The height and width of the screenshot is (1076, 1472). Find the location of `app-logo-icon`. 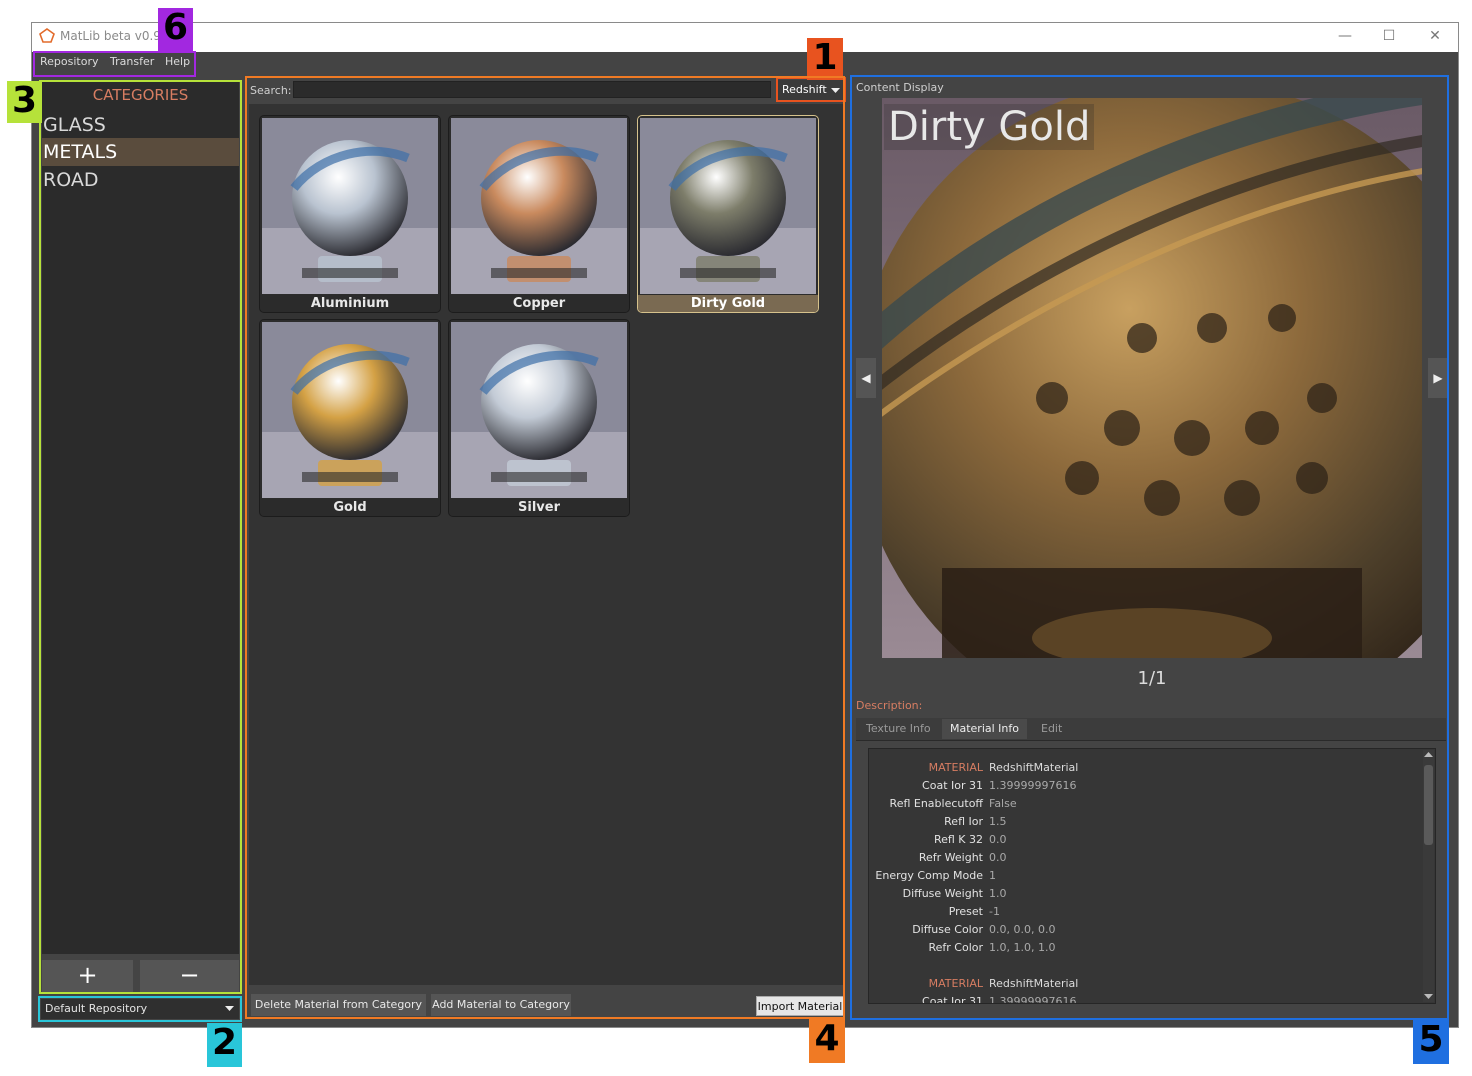

app-logo-icon is located at coordinates (47, 35).